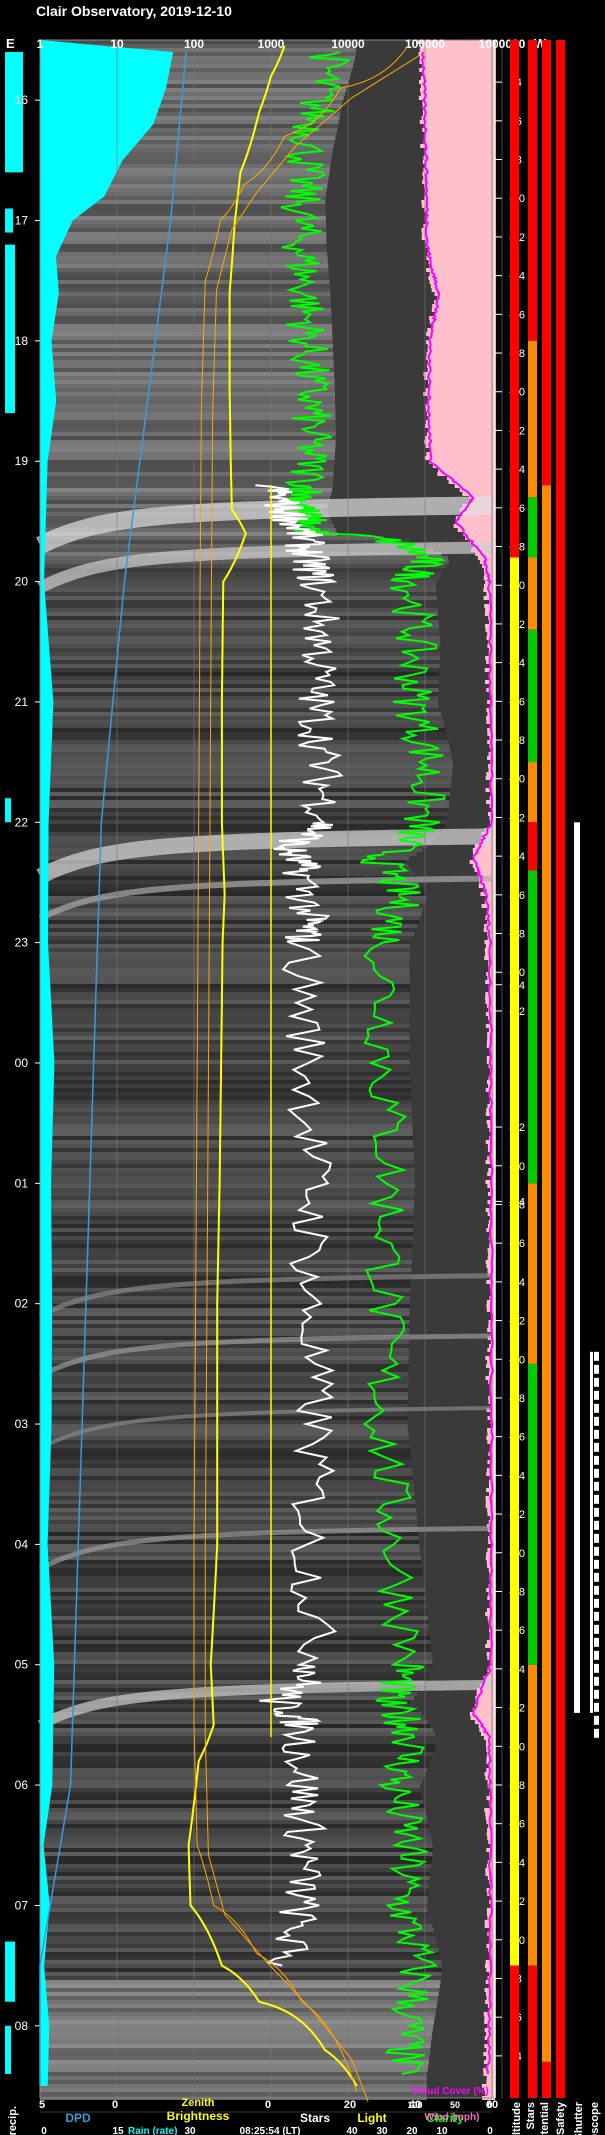 Image resolution: width=605 pixels, height=2135 pixels. Describe the element at coordinates (532, 527) in the screenshot. I see `obs-potential-segment` at that location.